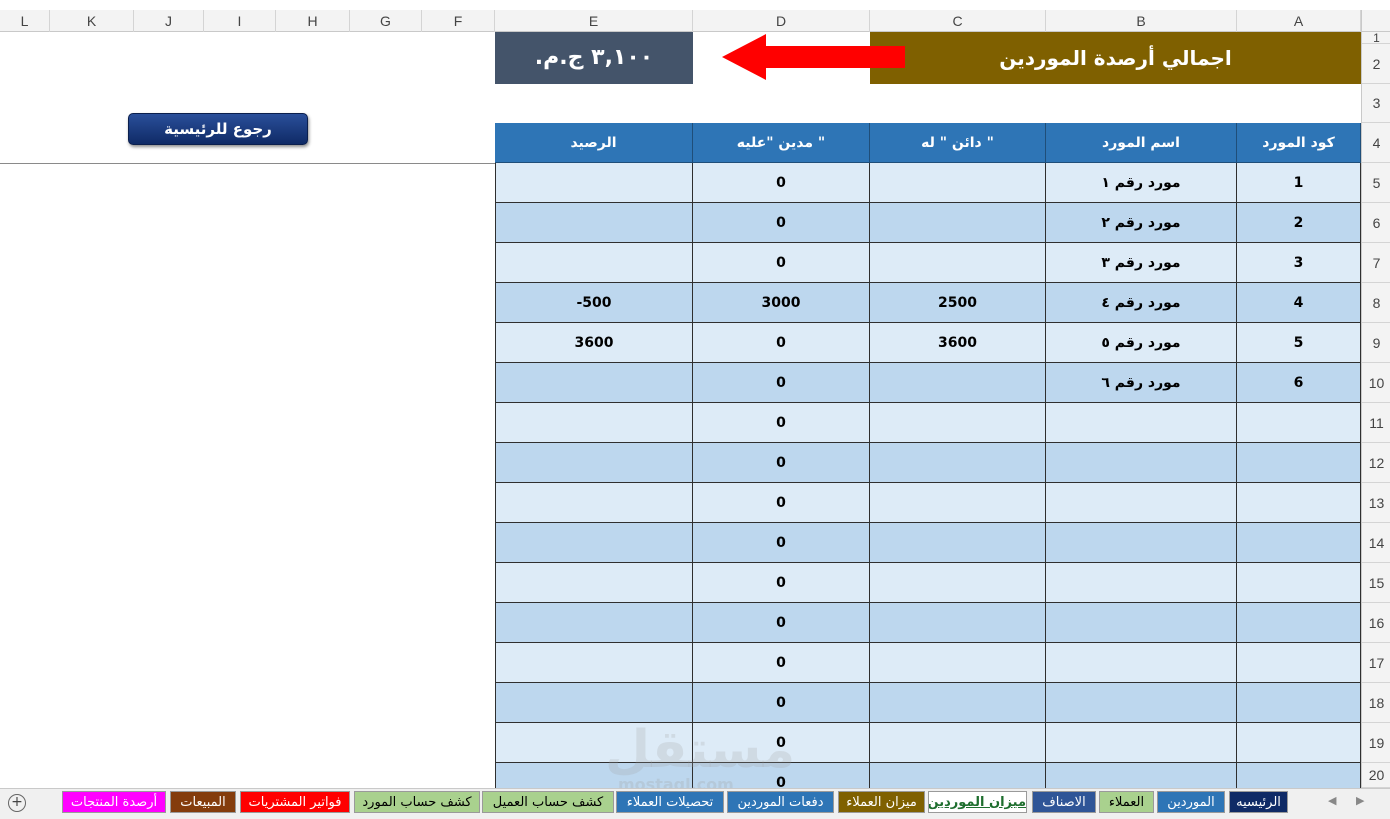  What do you see at coordinates (1141, 303) in the screenshot?
I see `cell-supplier-name: مورد رقم ٤` at bounding box center [1141, 303].